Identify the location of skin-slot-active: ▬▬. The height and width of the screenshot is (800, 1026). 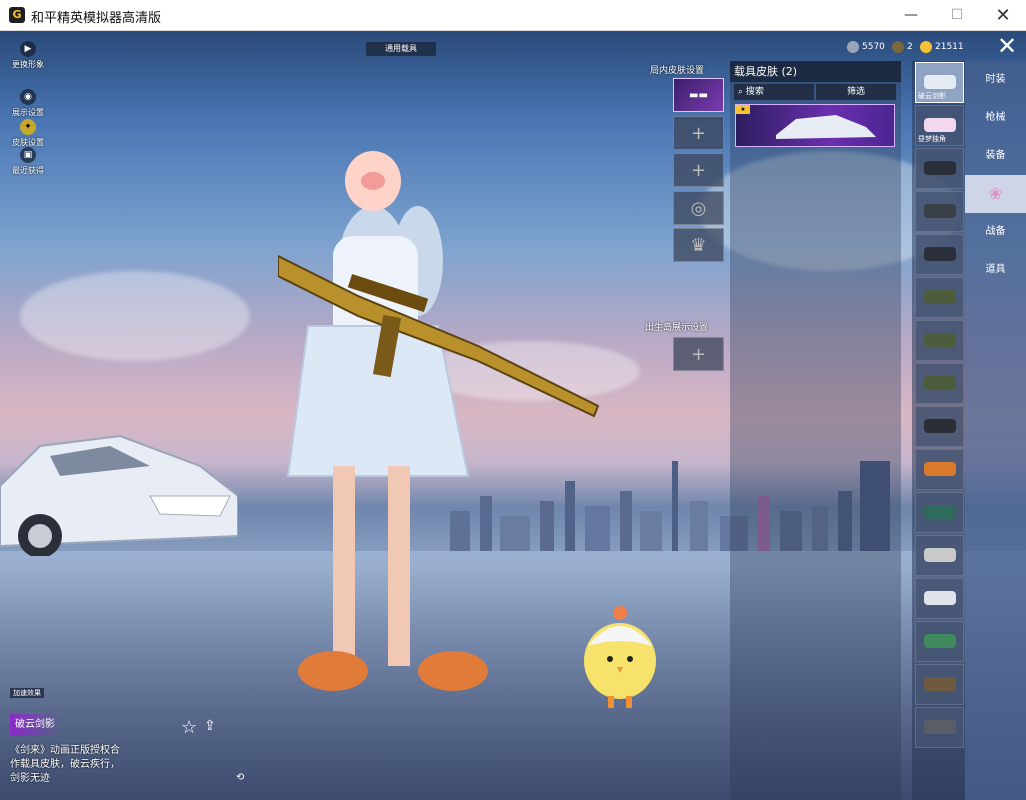
(698, 95).